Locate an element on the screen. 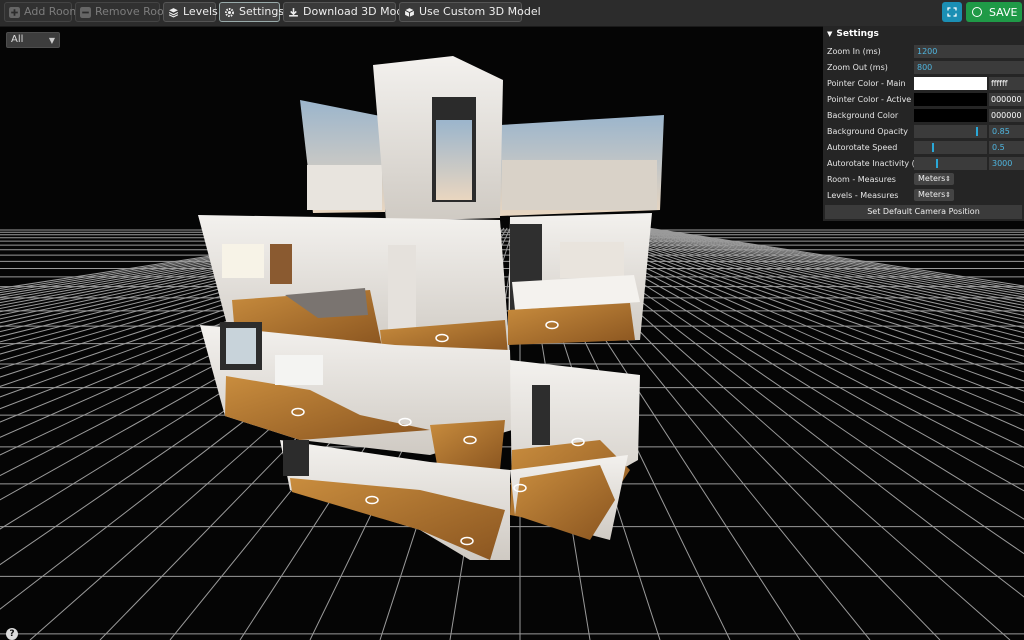 This screenshot has height=640, width=1024. cube-icon is located at coordinates (409, 12).